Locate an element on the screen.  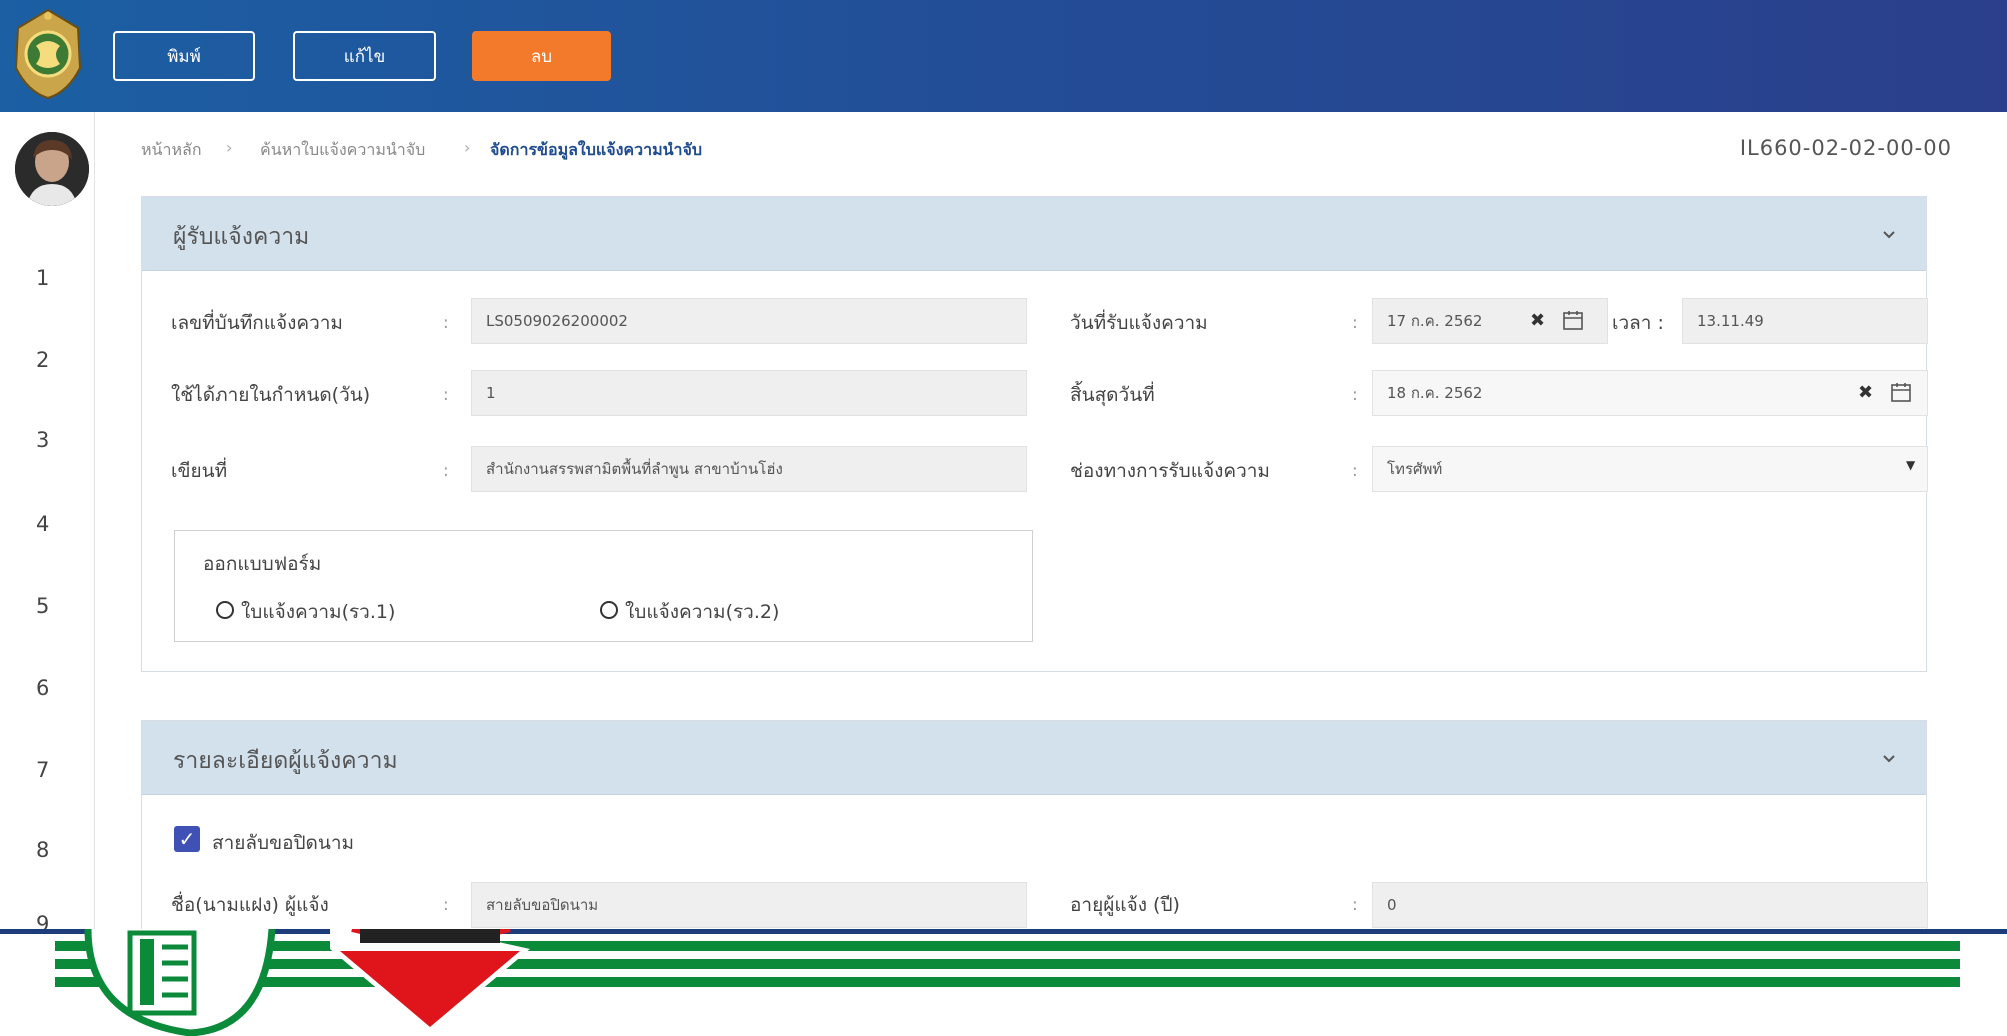
bottom-logo-strip is located at coordinates (1003, 982).